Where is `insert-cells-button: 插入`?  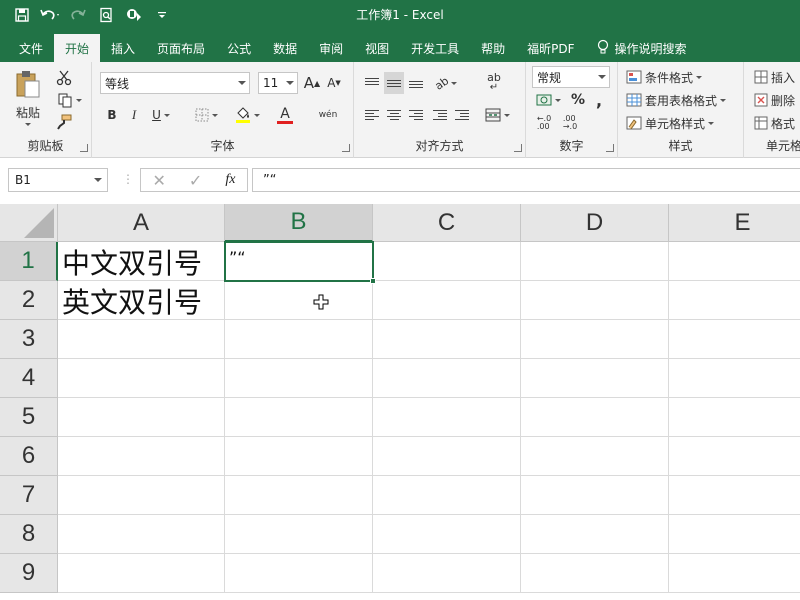
insert-cells-button: 插入 is located at coordinates (777, 77).